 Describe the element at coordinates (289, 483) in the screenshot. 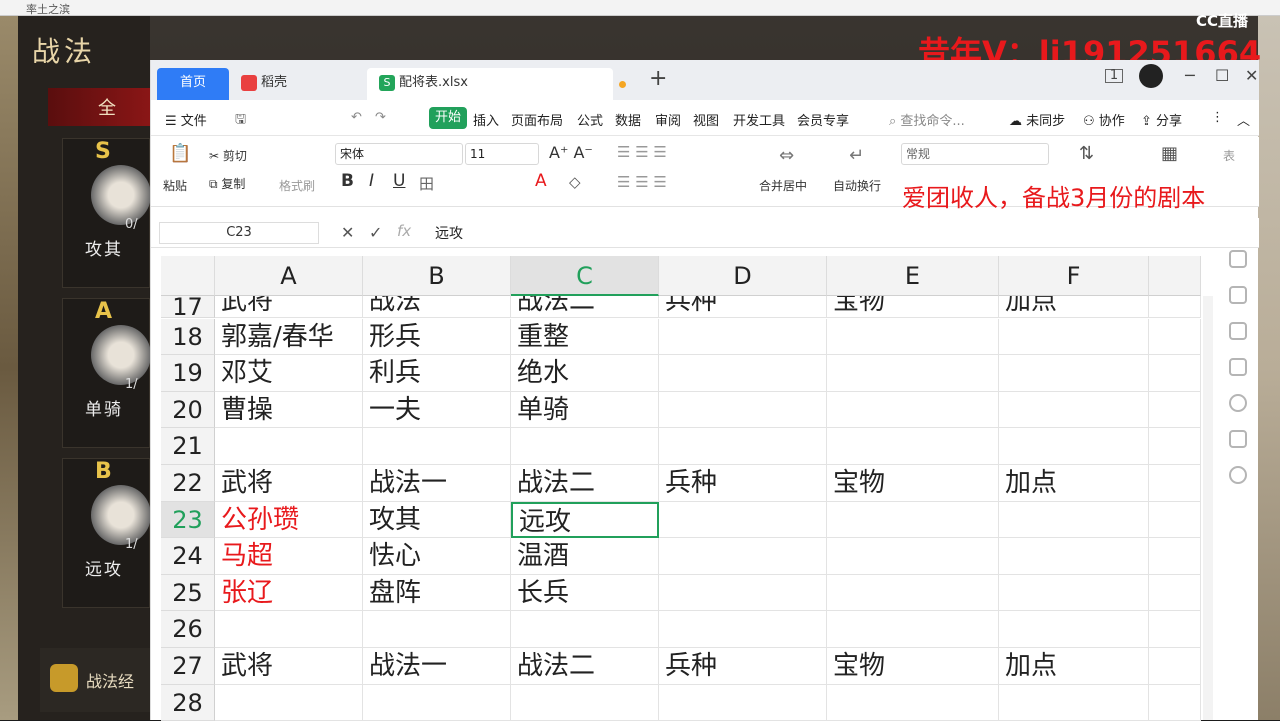

I see `cell-a22: 武将` at that location.